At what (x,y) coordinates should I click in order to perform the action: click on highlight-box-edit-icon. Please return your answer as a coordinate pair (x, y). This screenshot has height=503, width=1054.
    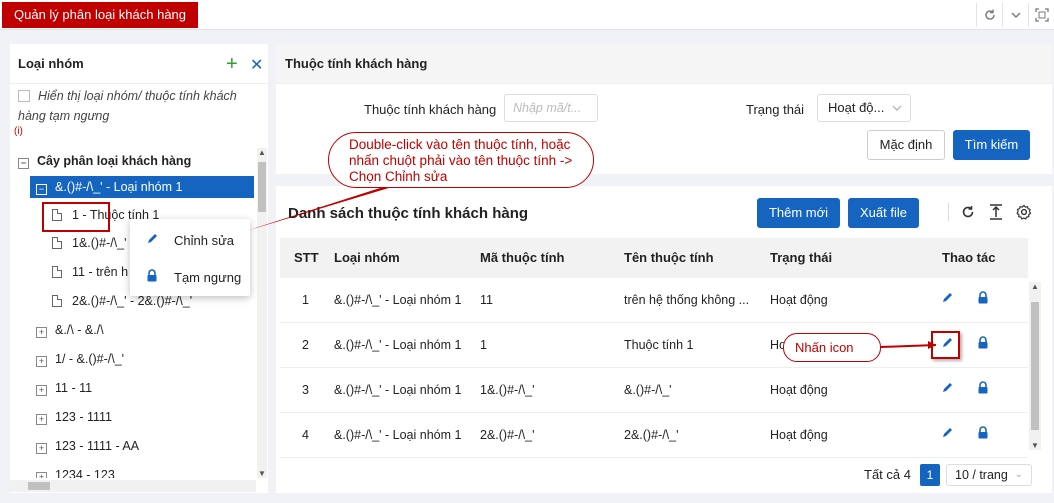
    Looking at the image, I should click on (945, 345).